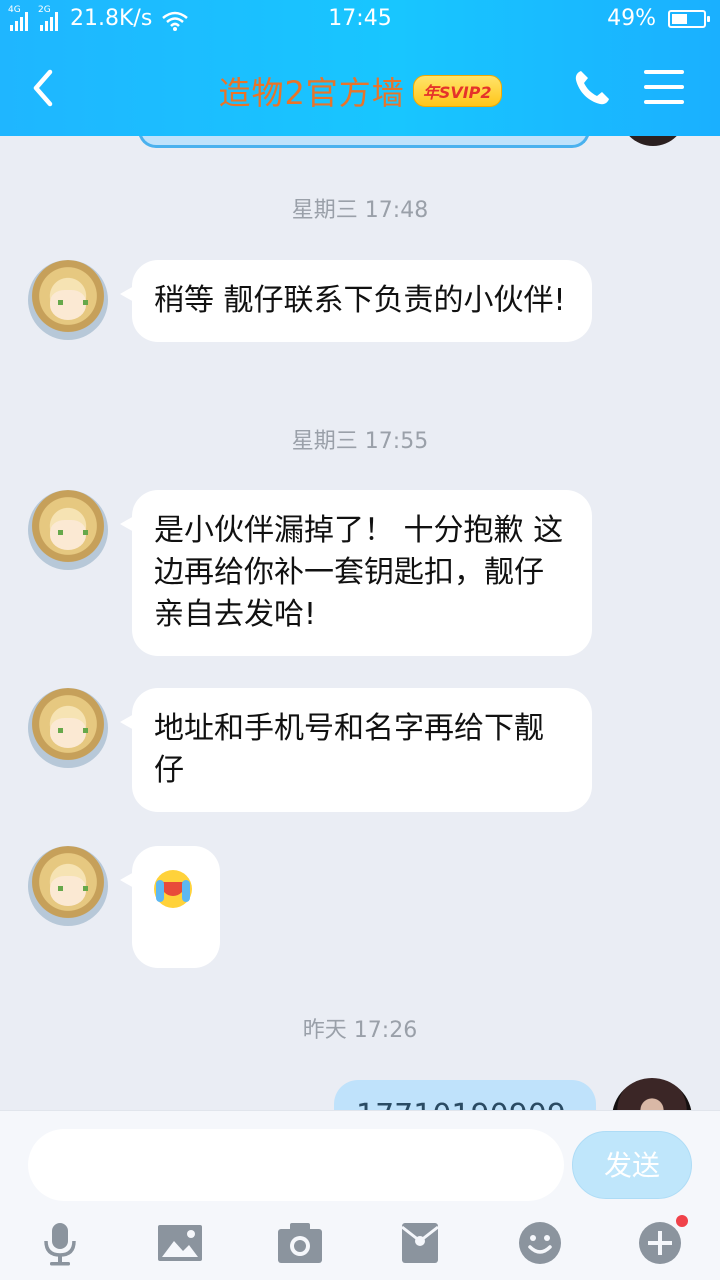 This screenshot has height=1280, width=720. I want to click on send-button: 发送, so click(632, 1165).